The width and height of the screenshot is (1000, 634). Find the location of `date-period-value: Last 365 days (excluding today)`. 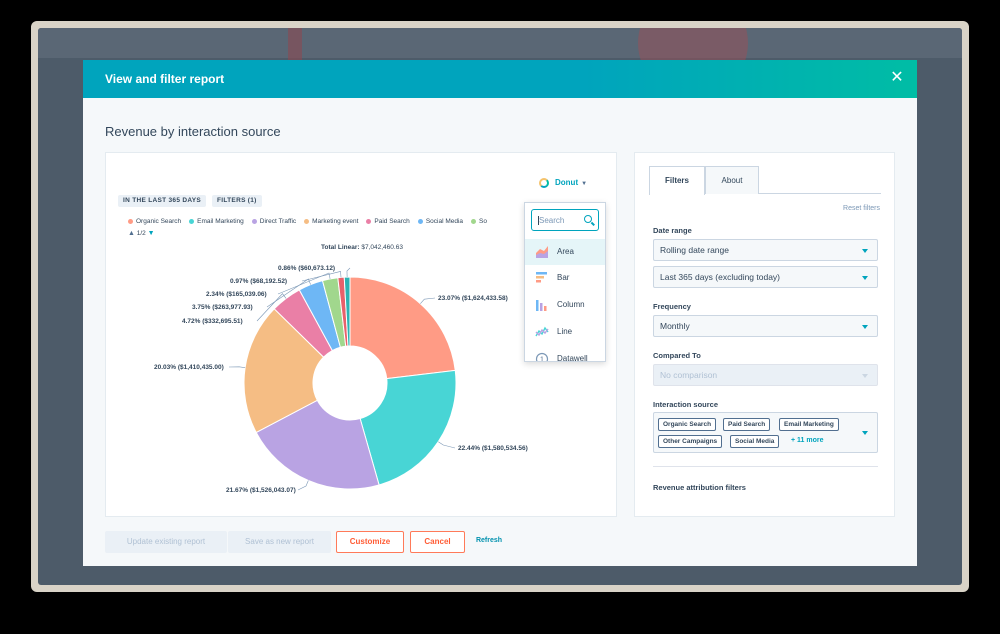

date-period-value: Last 365 days (excluding today) is located at coordinates (720, 277).